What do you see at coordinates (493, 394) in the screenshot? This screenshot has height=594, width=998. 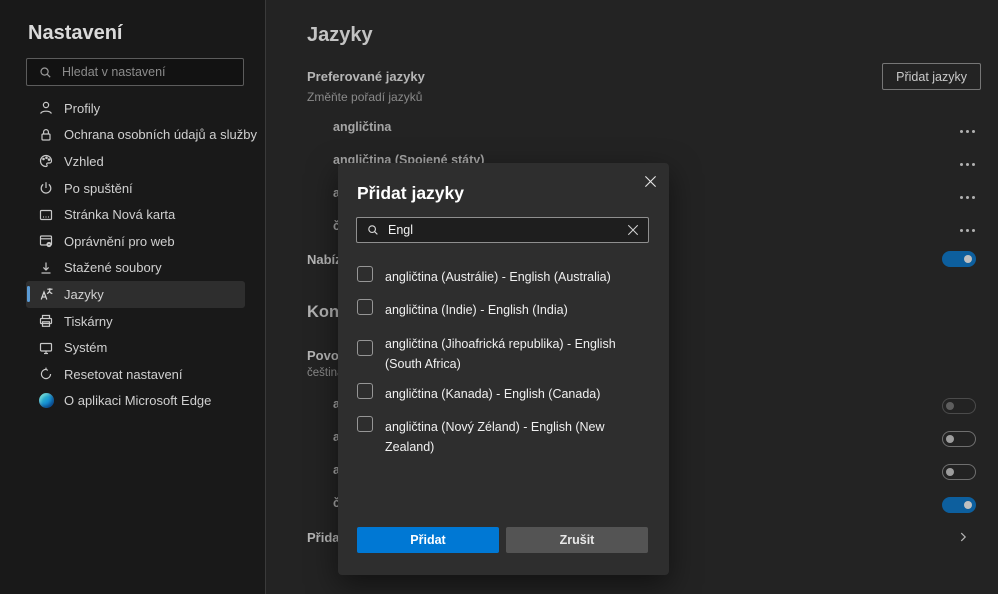 I see `language-option-label: angličtina (Kanada) - English (Canada)` at bounding box center [493, 394].